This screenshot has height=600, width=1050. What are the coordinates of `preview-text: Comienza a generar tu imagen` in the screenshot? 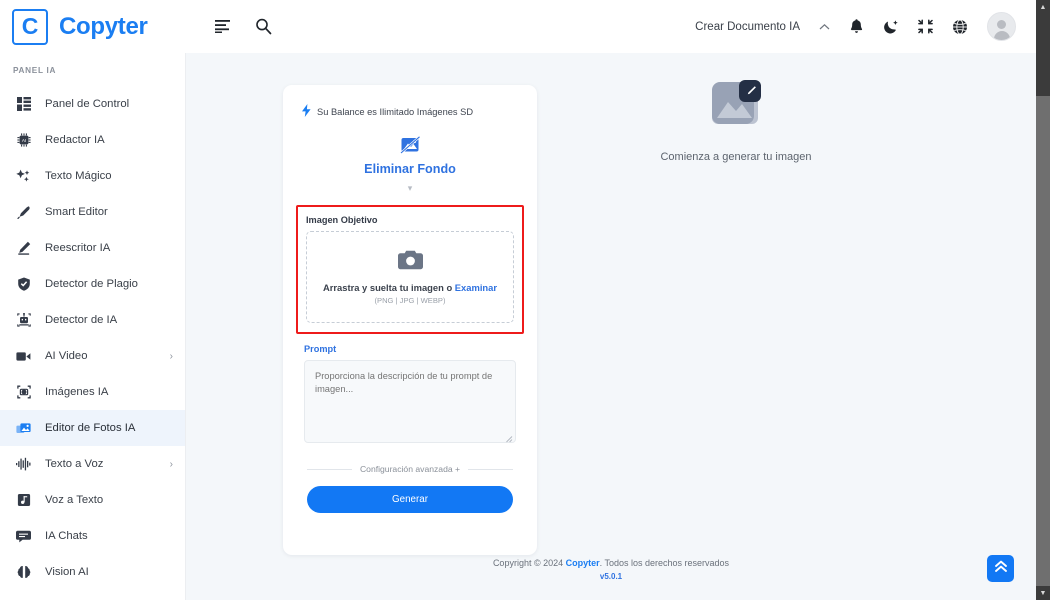 It's located at (736, 157).